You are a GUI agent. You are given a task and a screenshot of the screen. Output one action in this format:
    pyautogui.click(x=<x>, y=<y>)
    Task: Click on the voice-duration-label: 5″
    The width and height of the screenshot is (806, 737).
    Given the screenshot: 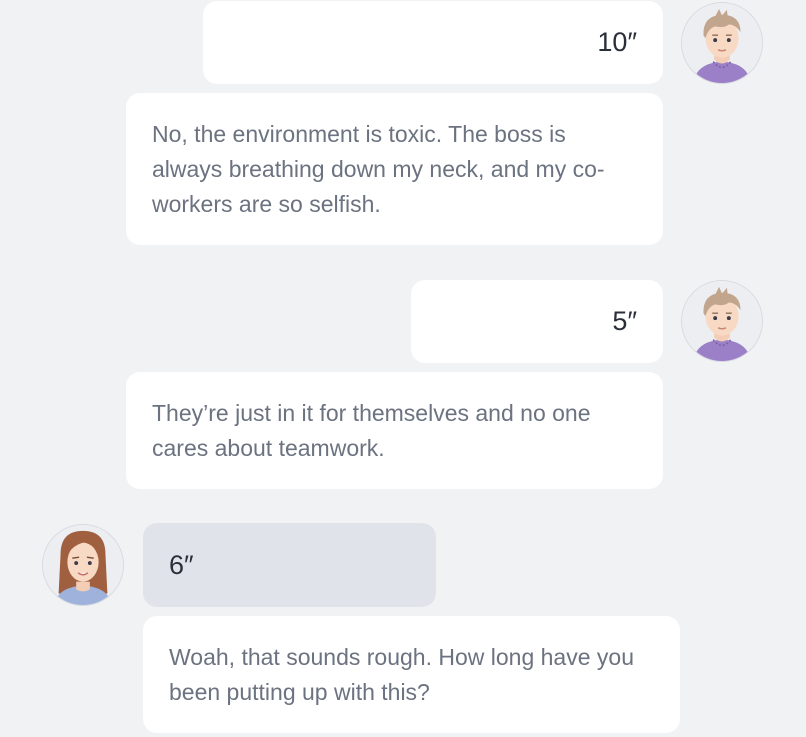 What is the action you would take?
    pyautogui.click(x=624, y=321)
    